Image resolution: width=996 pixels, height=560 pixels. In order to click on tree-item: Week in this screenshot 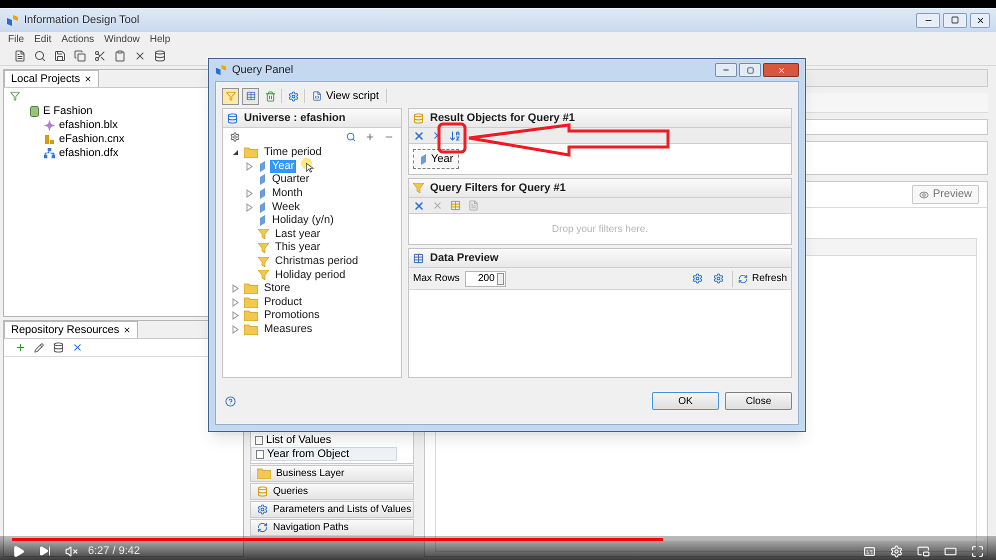, I will do `click(286, 207)`.